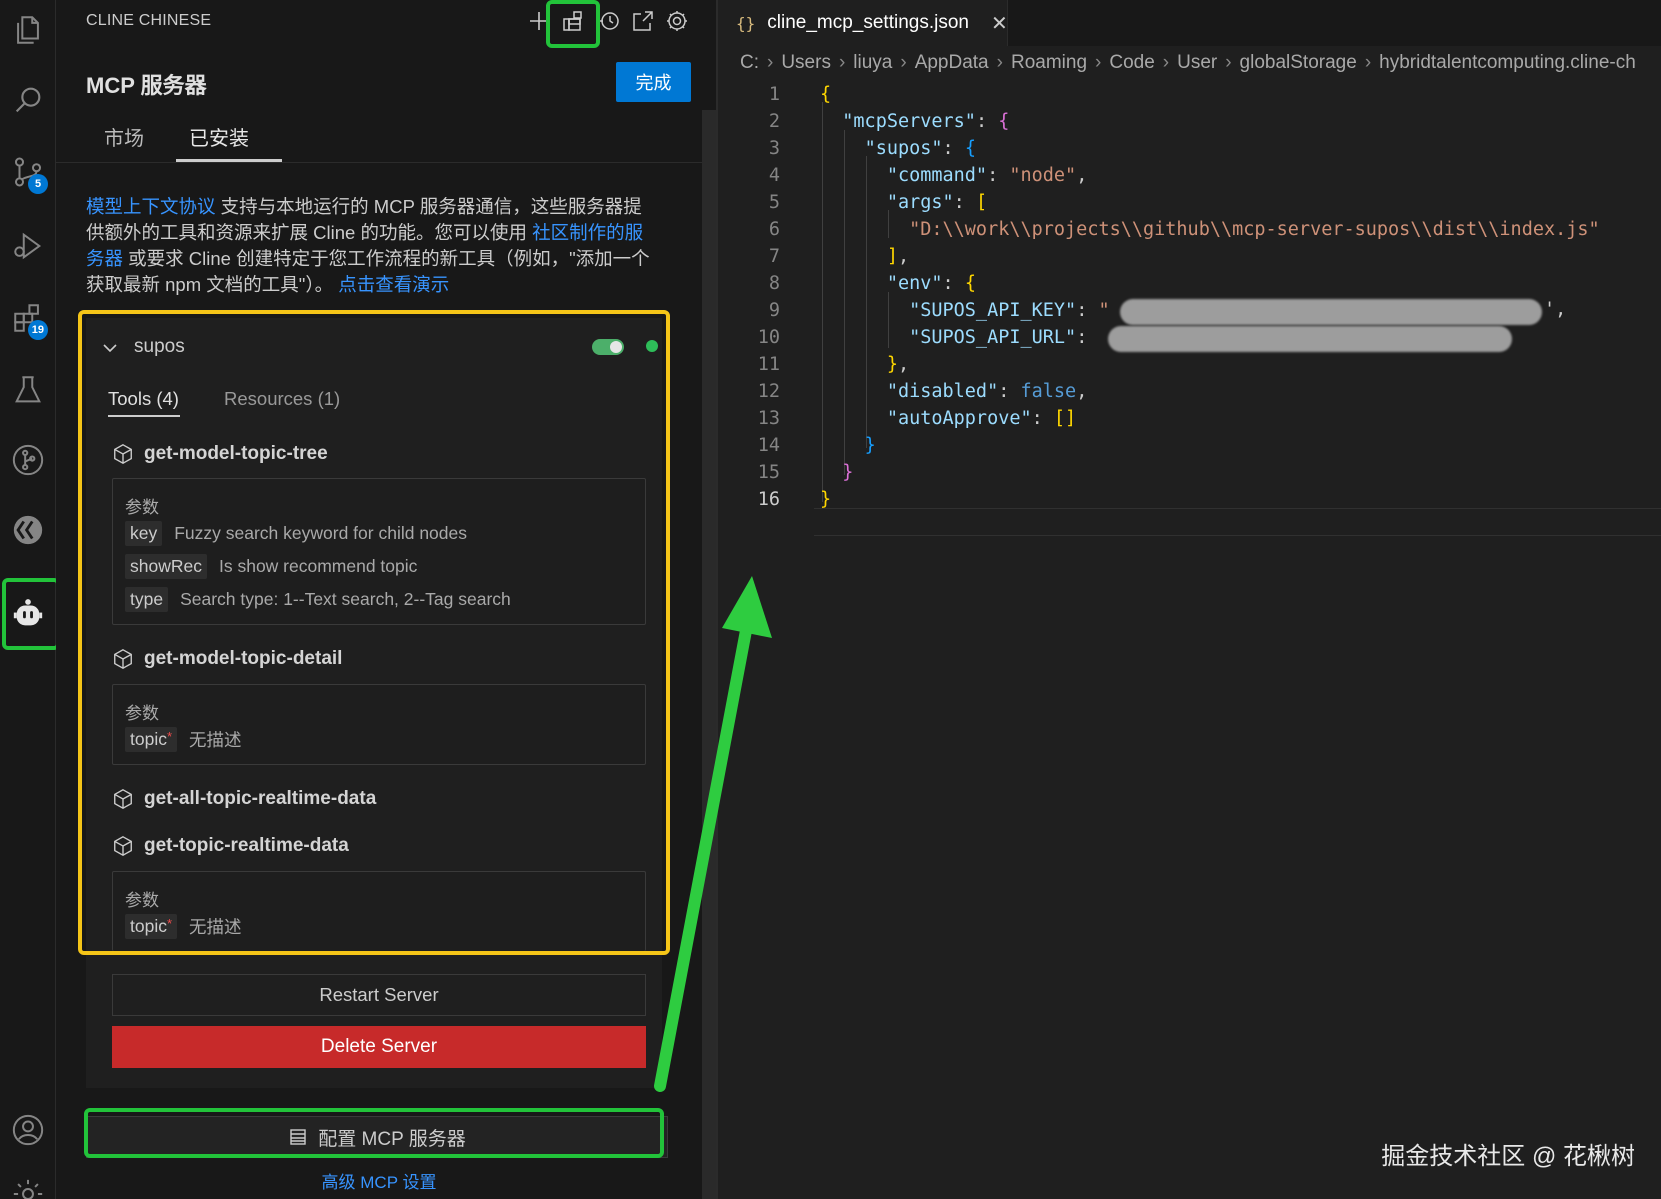 The width and height of the screenshot is (1661, 1199). I want to click on search-button, so click(28, 100).